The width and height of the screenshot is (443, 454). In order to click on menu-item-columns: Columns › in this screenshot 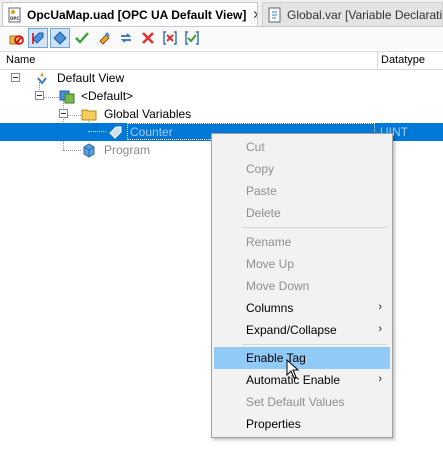, I will do `click(302, 308)`.